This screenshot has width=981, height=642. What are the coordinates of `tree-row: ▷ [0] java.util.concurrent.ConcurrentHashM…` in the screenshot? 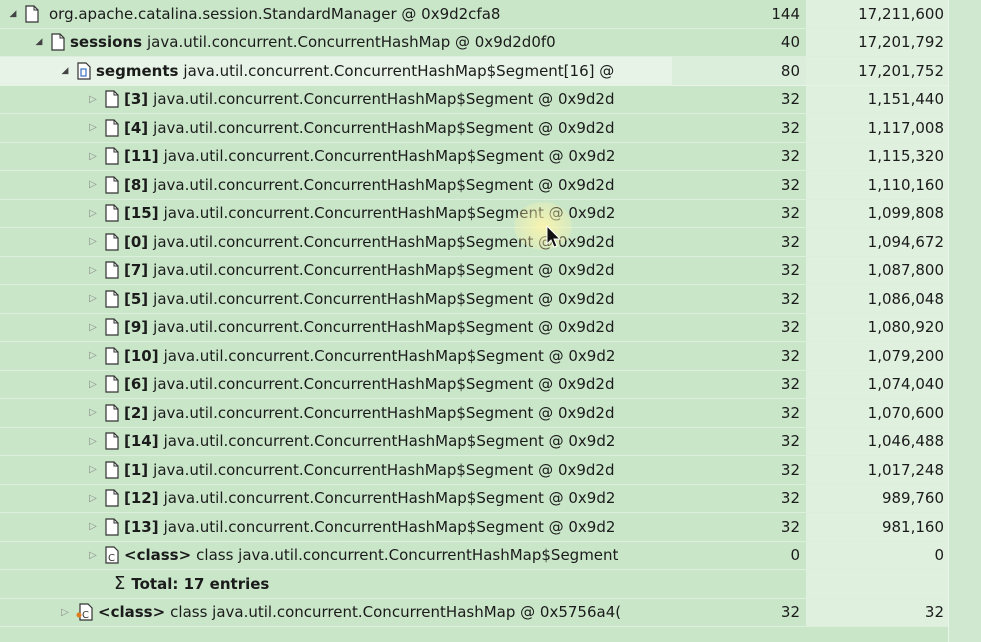 It's located at (490, 242).